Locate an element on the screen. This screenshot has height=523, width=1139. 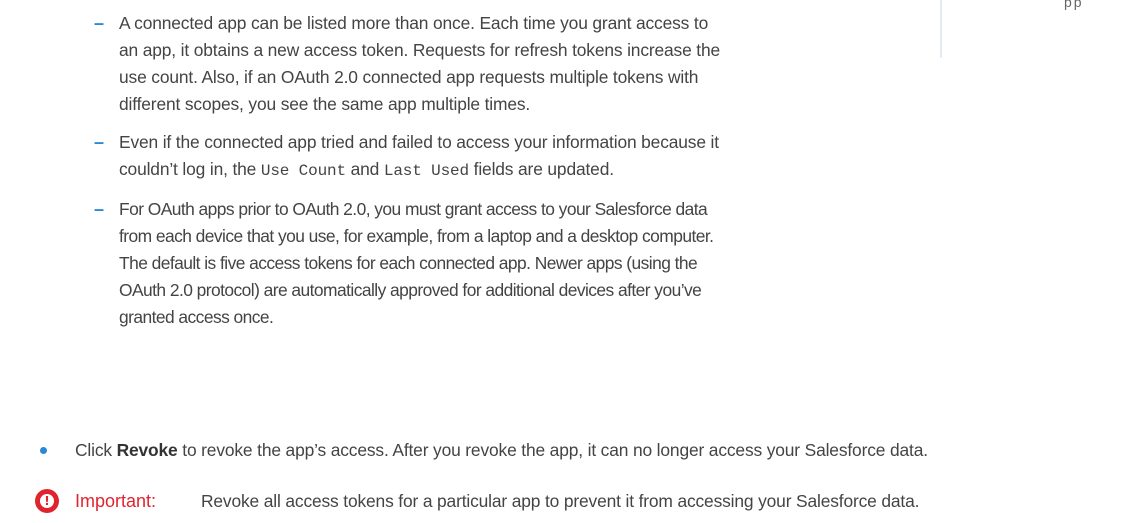
code-last-used: Last Used is located at coordinates (426, 171).